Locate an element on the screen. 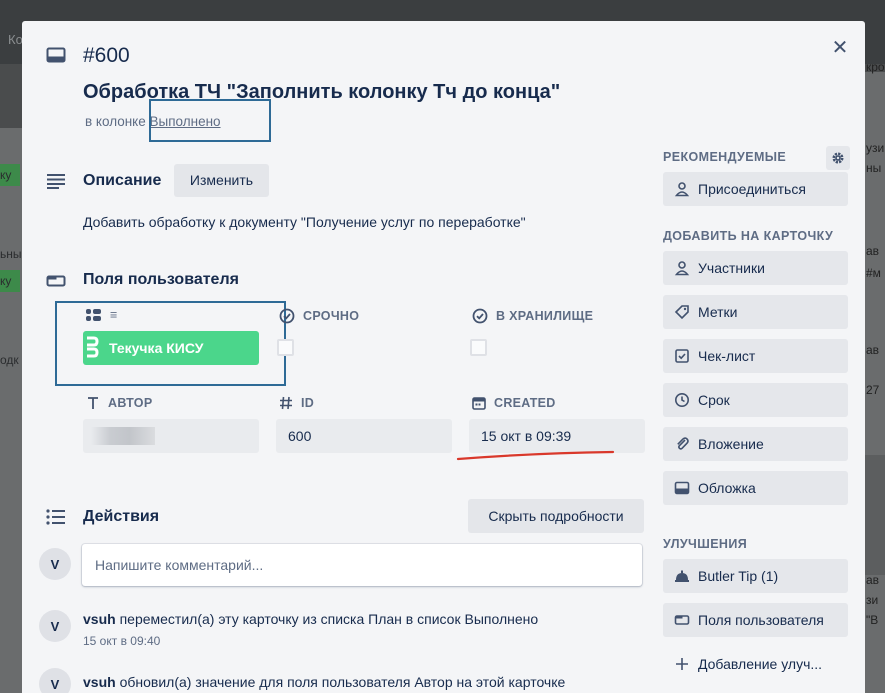 The width and height of the screenshot is (885, 693). butler-tip-button: Butler Tip (1) is located at coordinates (755, 576).